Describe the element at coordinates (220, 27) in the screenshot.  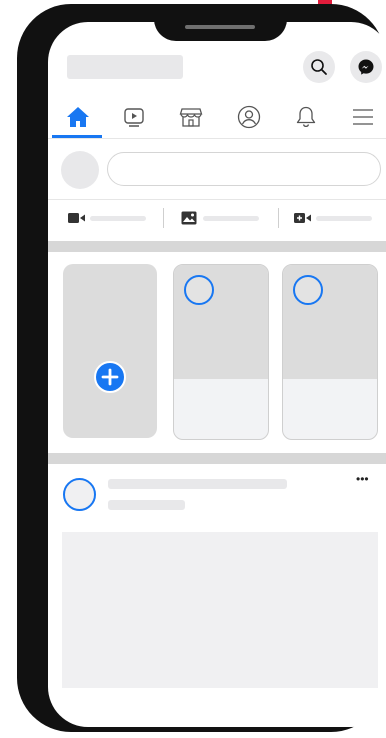
I see `speaker-grille` at that location.